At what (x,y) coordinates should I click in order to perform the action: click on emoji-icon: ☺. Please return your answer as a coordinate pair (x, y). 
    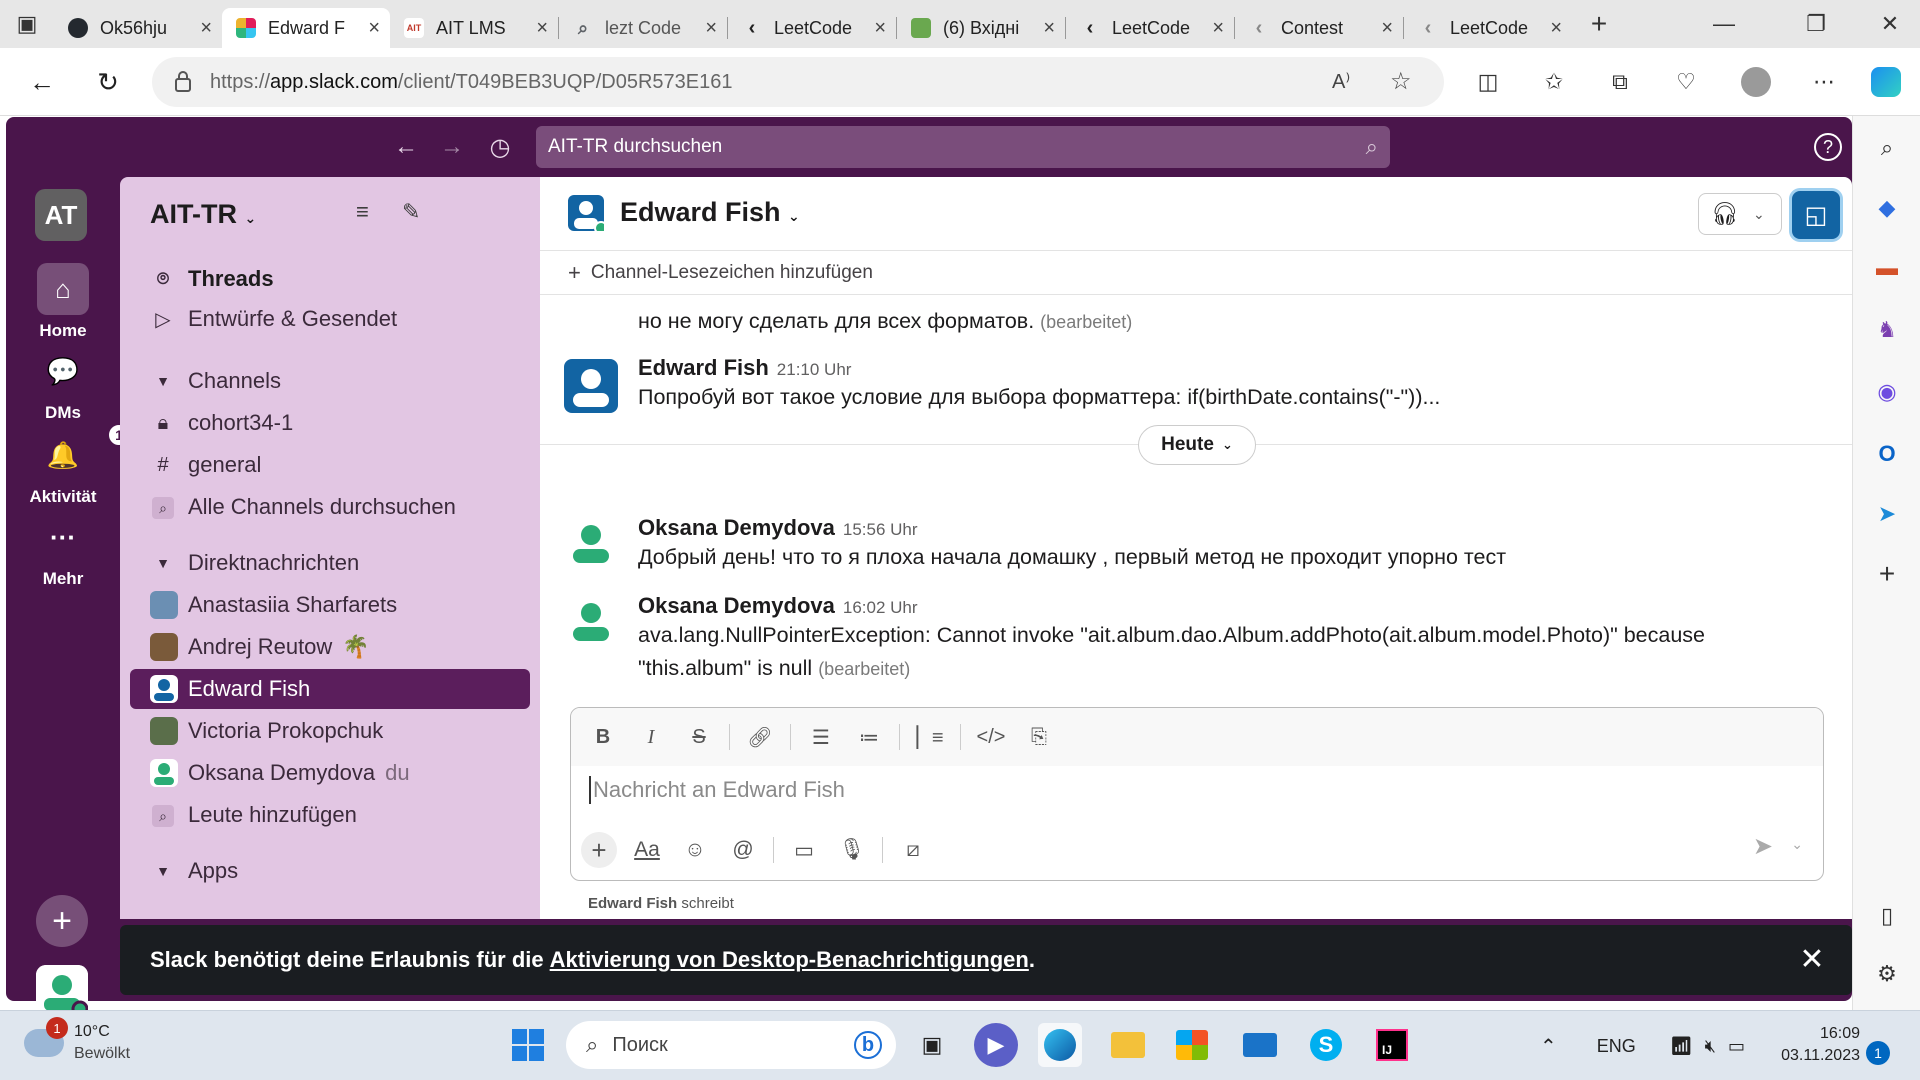
    Looking at the image, I should click on (695, 850).